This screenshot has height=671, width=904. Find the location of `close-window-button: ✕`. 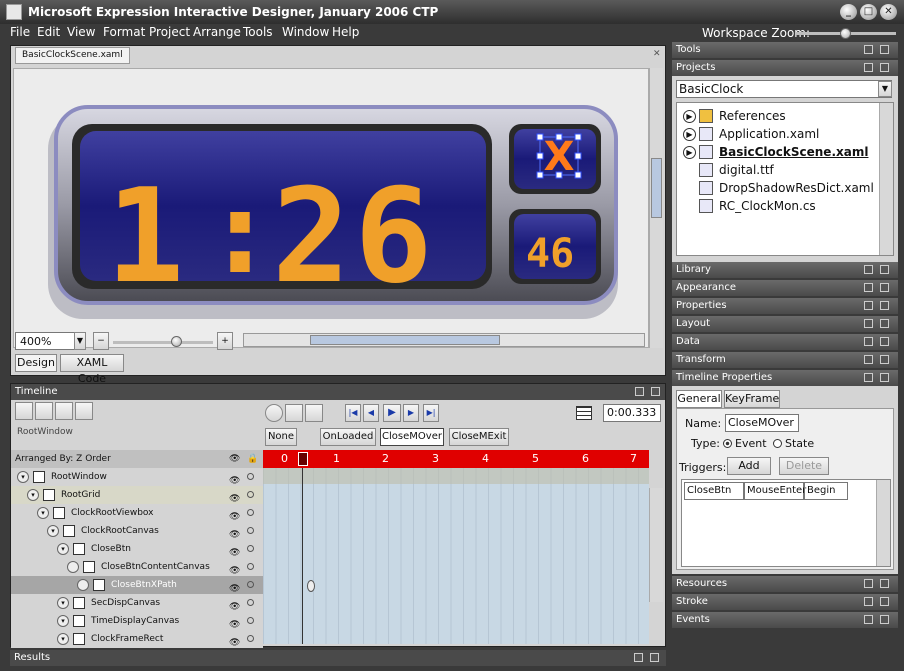

close-window-button: ✕ is located at coordinates (888, 12).